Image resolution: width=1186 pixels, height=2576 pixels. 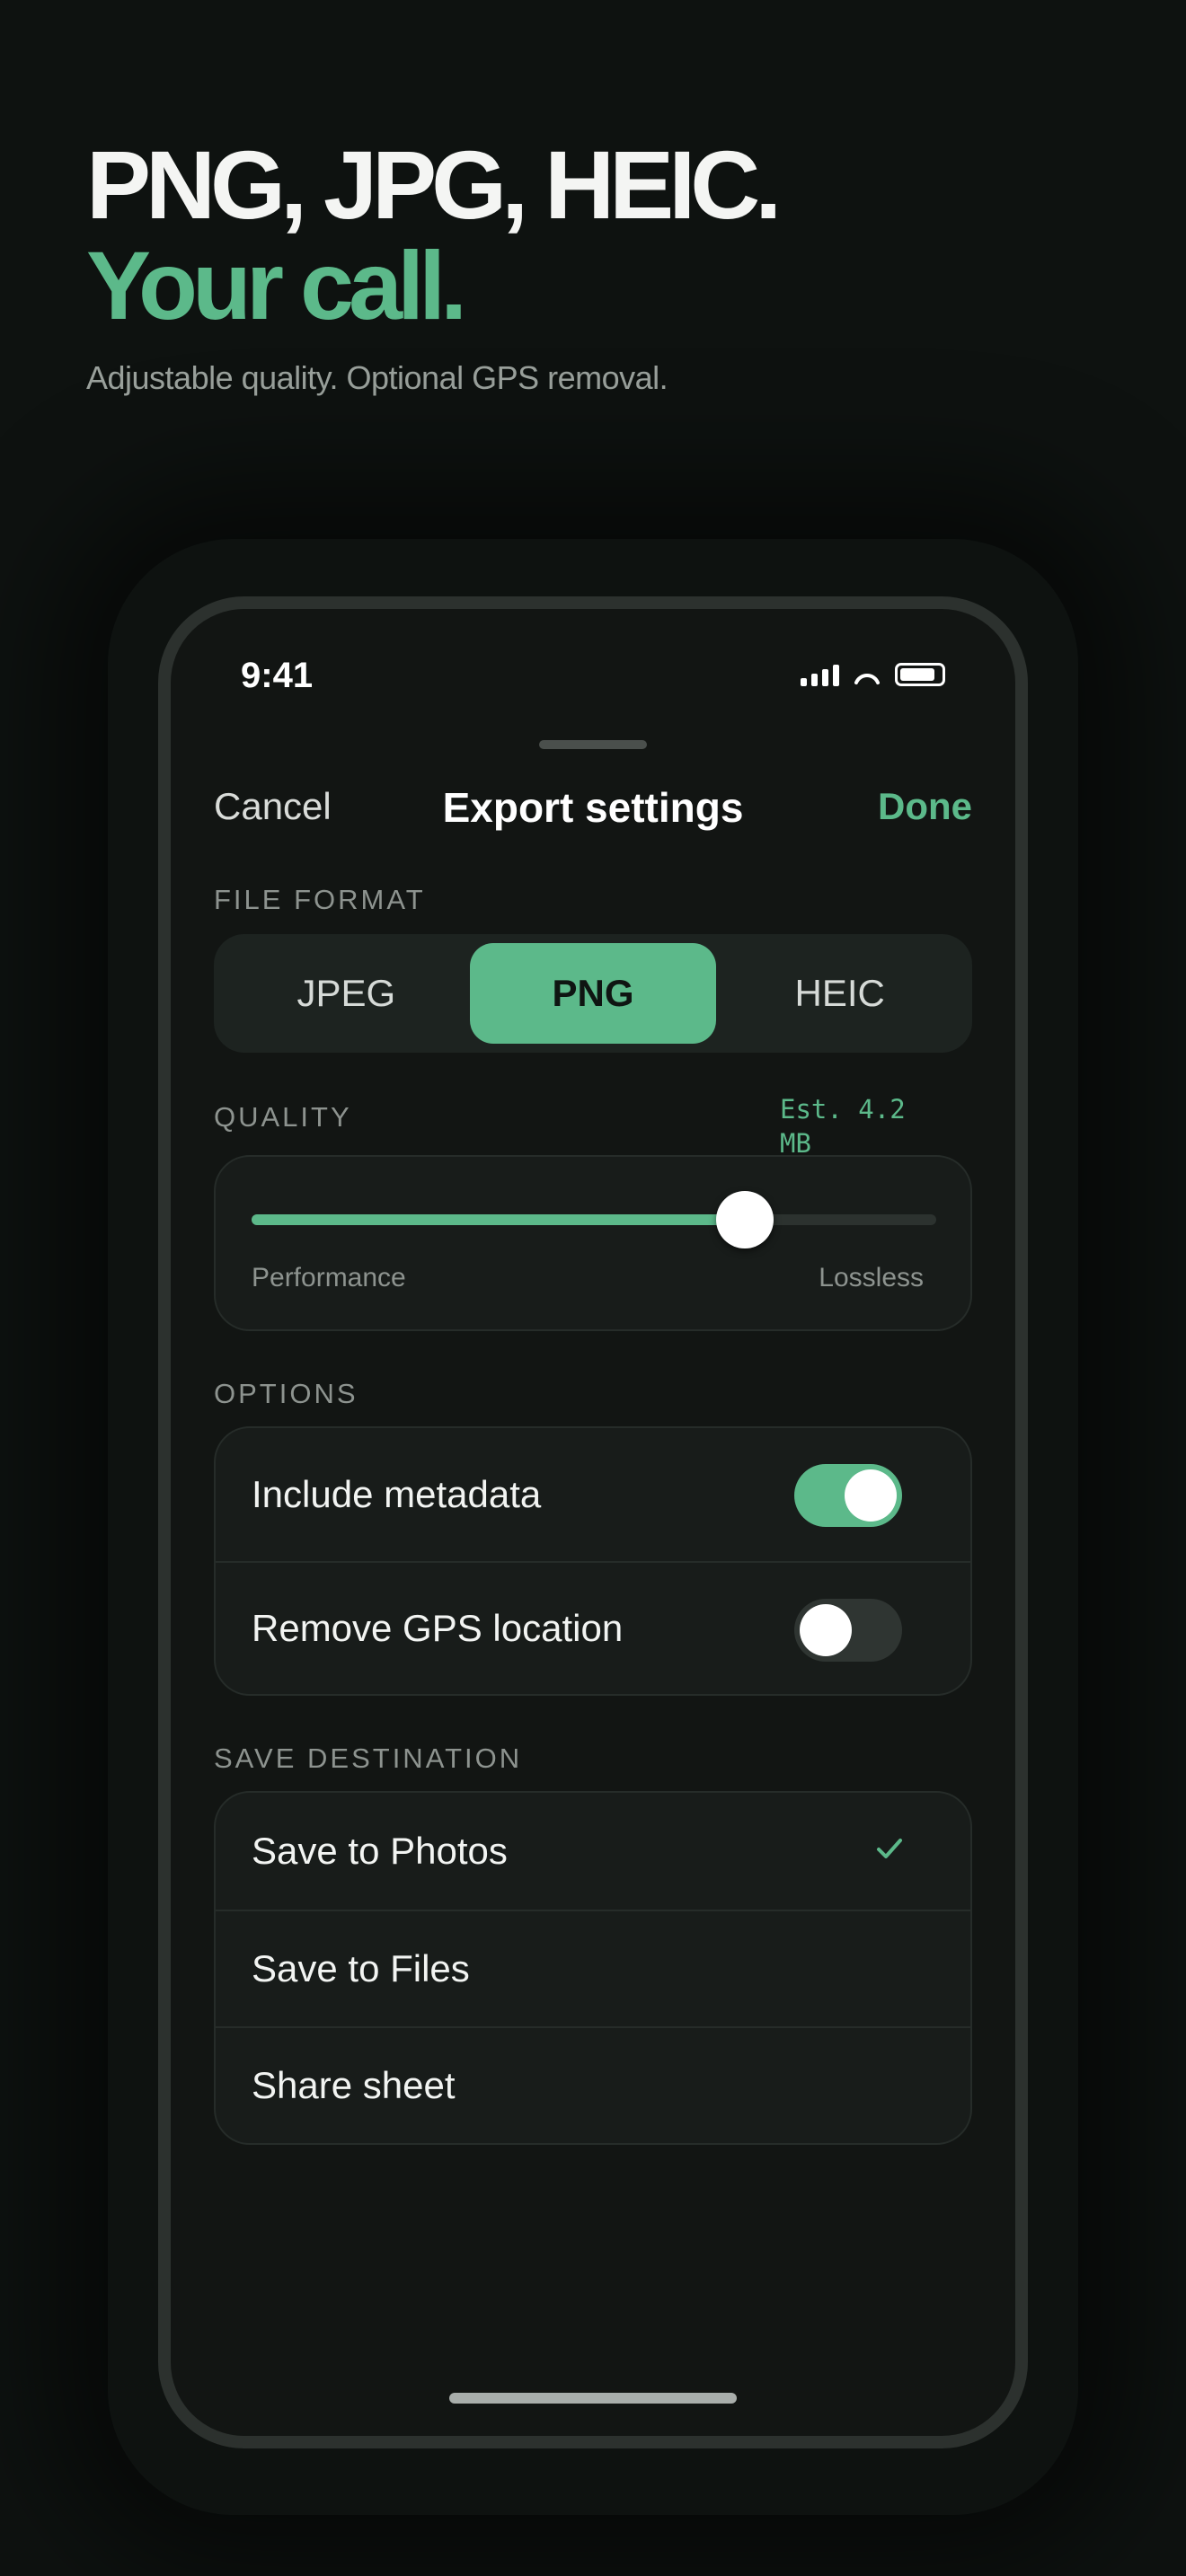 I want to click on home-indicator, so click(x=593, y=2398).